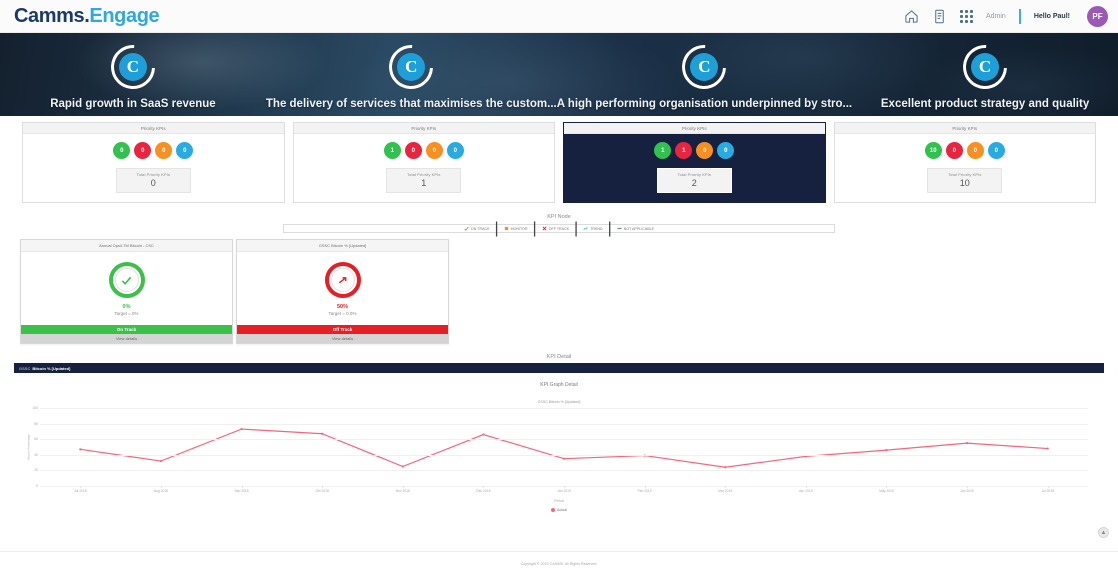 This screenshot has width=1118, height=576. What do you see at coordinates (996, 16) in the screenshot?
I see `admin-link: Admin` at bounding box center [996, 16].